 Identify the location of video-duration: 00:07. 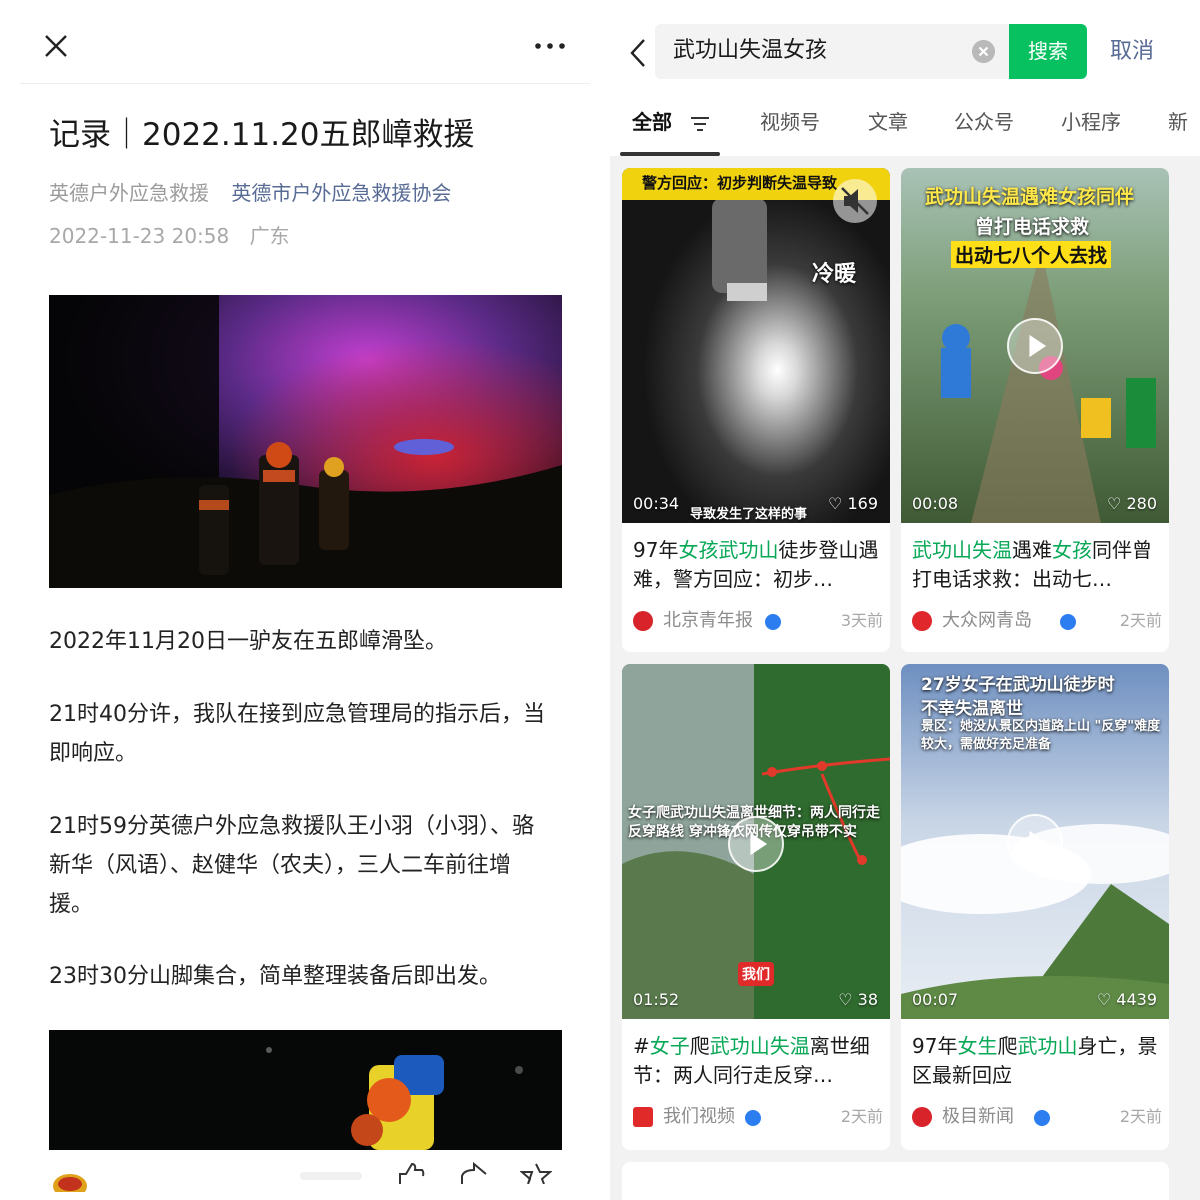
(935, 999).